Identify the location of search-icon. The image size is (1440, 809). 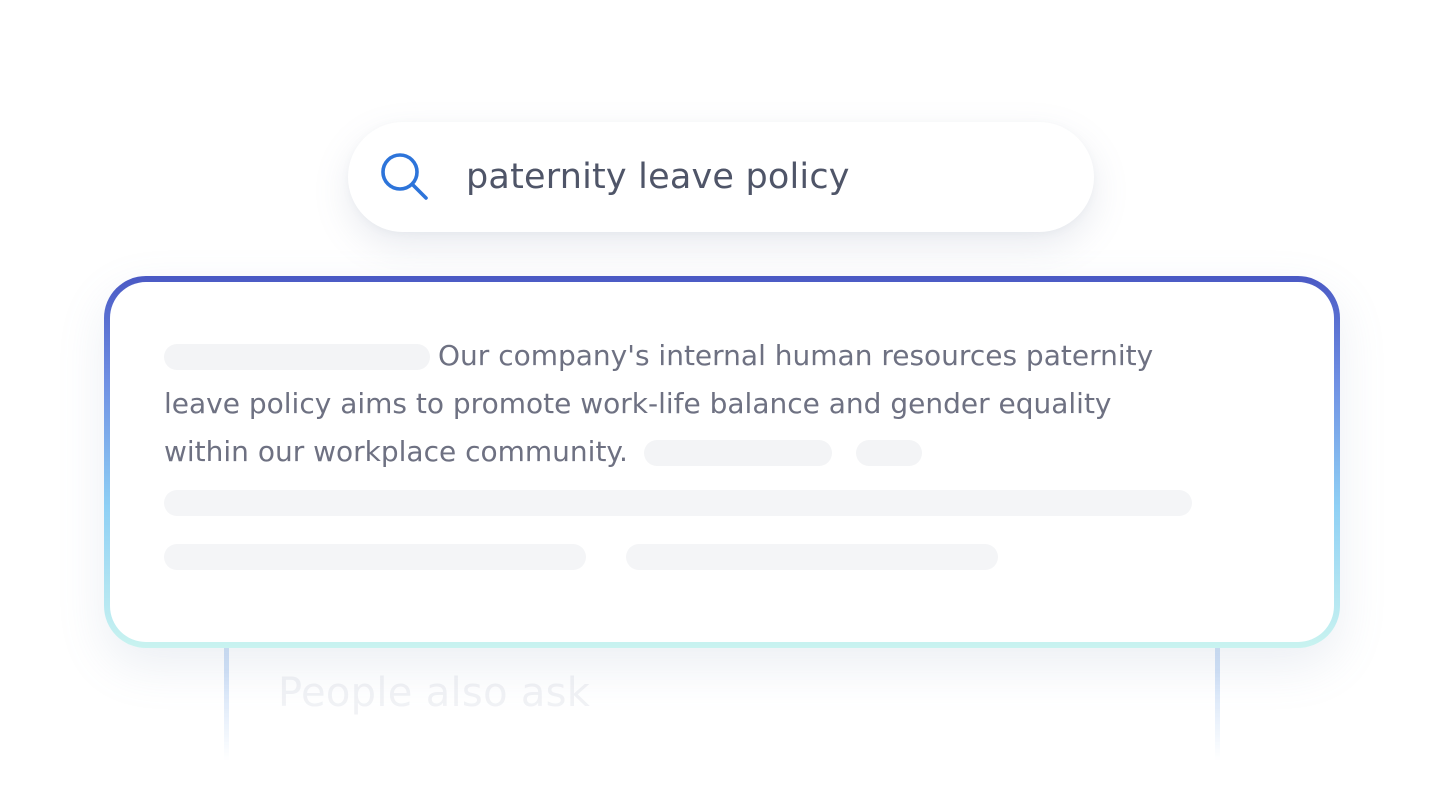
(405, 177).